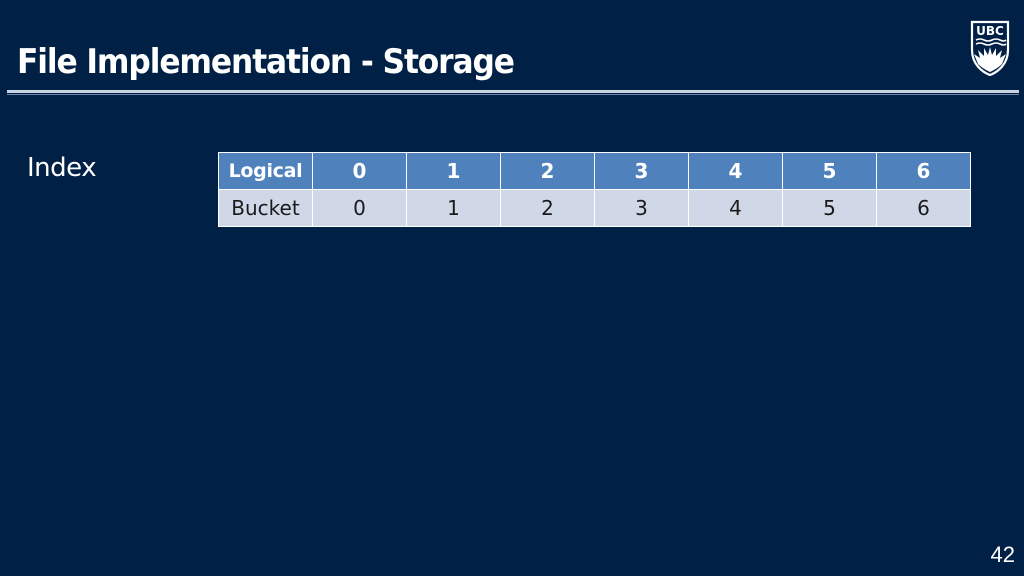 Image resolution: width=1024 pixels, height=576 pixels. What do you see at coordinates (735, 208) in the screenshot?
I see `table-cell: 4` at bounding box center [735, 208].